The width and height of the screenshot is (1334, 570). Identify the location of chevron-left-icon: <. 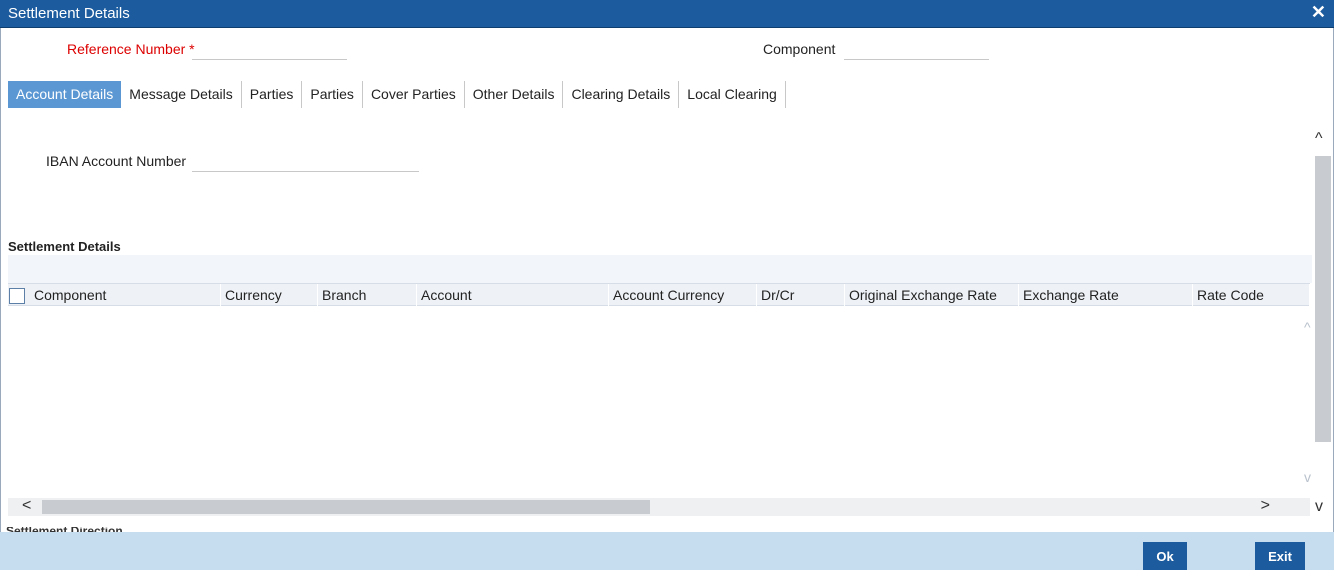
(26, 506).